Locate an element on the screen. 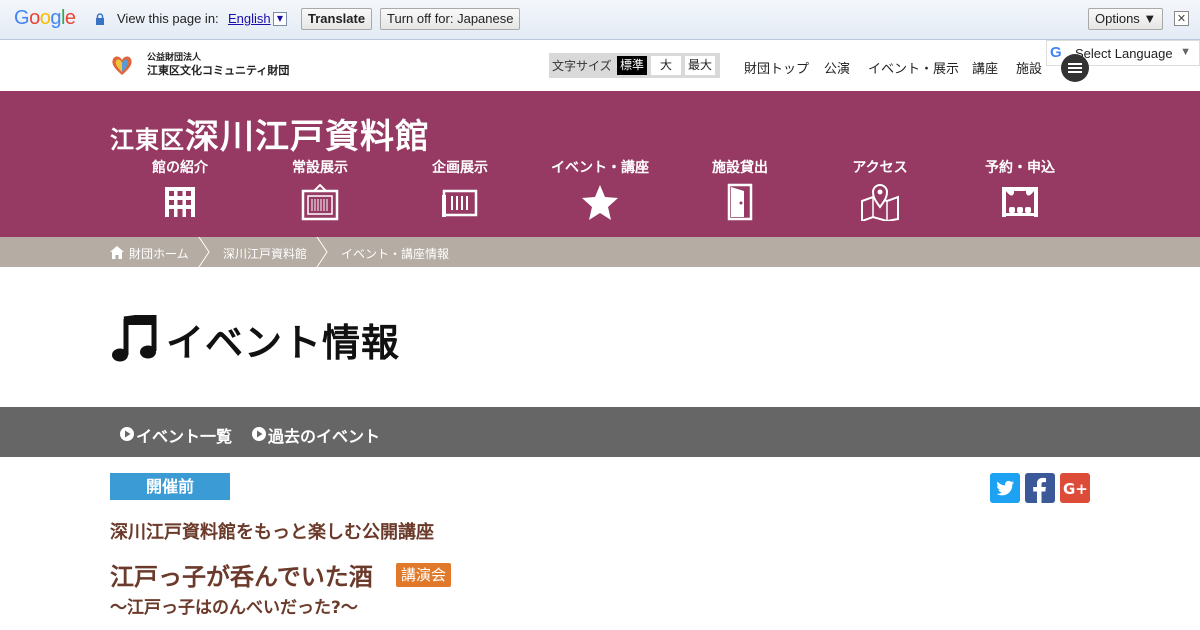 This screenshot has height=630, width=1200. topnav-facilities: 施設 is located at coordinates (1029, 67).